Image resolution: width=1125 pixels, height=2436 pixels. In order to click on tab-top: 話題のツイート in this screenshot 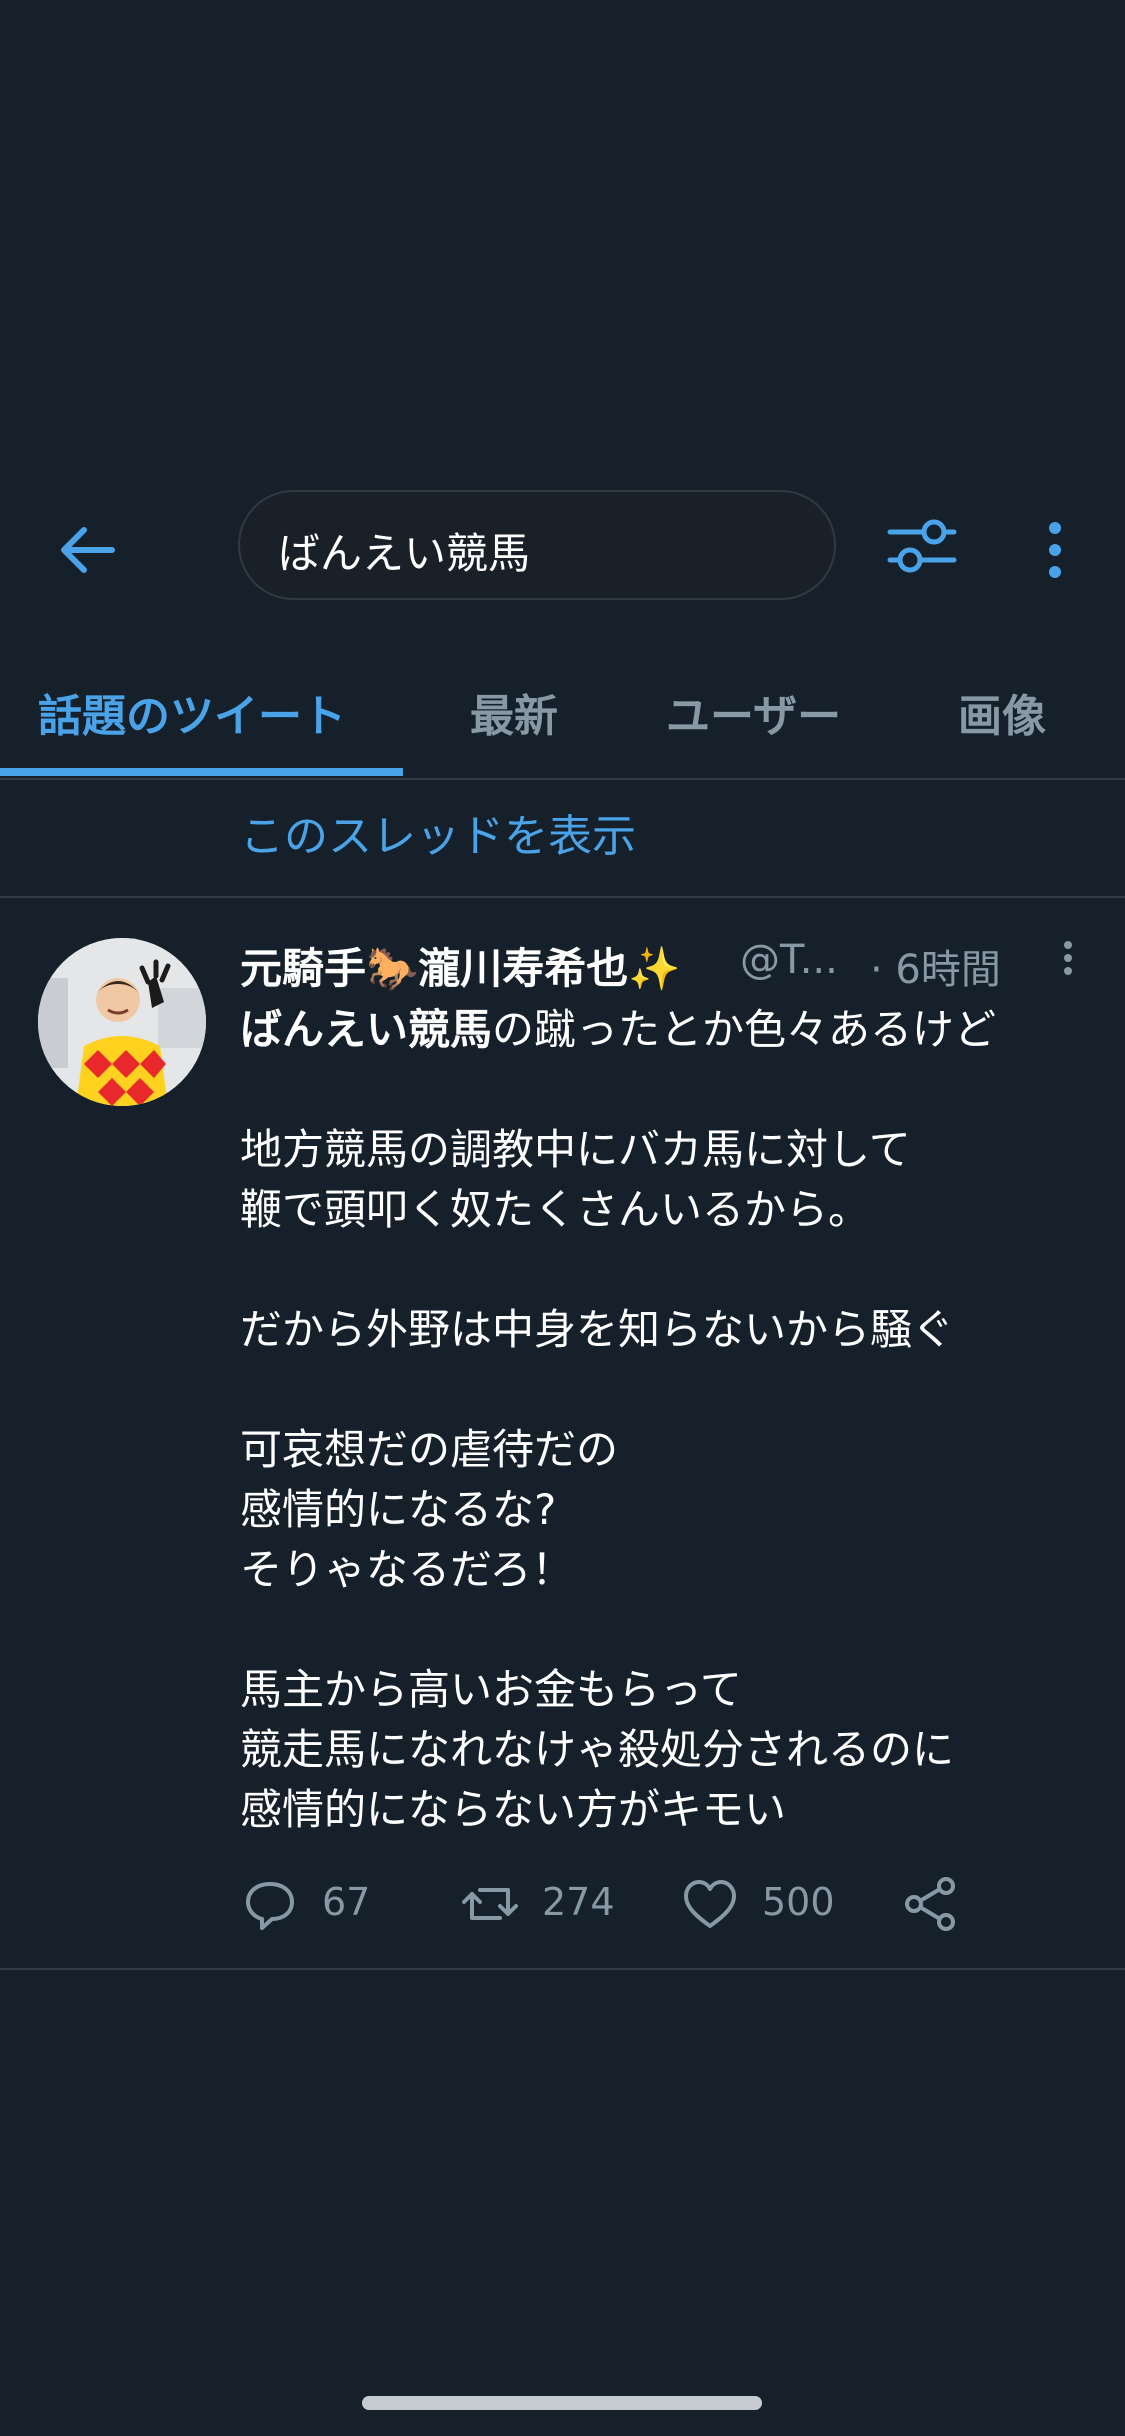, I will do `click(192, 712)`.